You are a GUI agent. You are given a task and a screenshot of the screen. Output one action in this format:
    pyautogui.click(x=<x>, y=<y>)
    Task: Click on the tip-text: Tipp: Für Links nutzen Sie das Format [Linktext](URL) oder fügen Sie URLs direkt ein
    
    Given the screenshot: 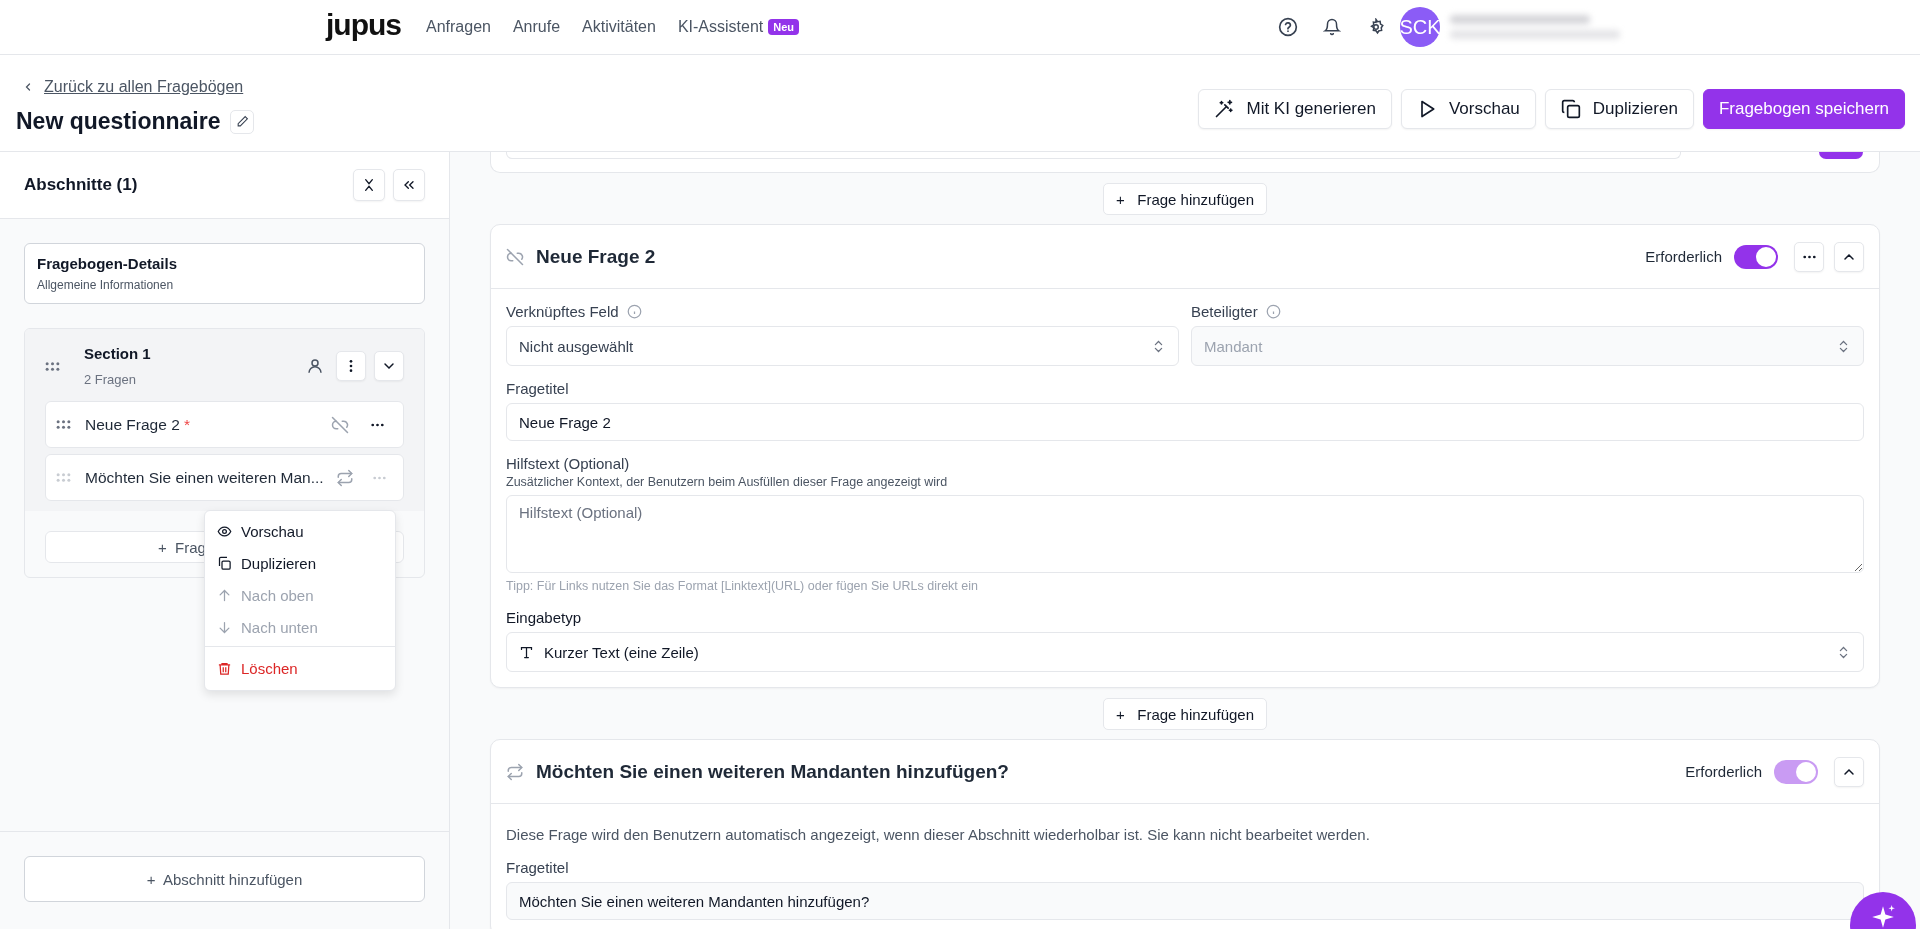 What is the action you would take?
    pyautogui.click(x=742, y=586)
    